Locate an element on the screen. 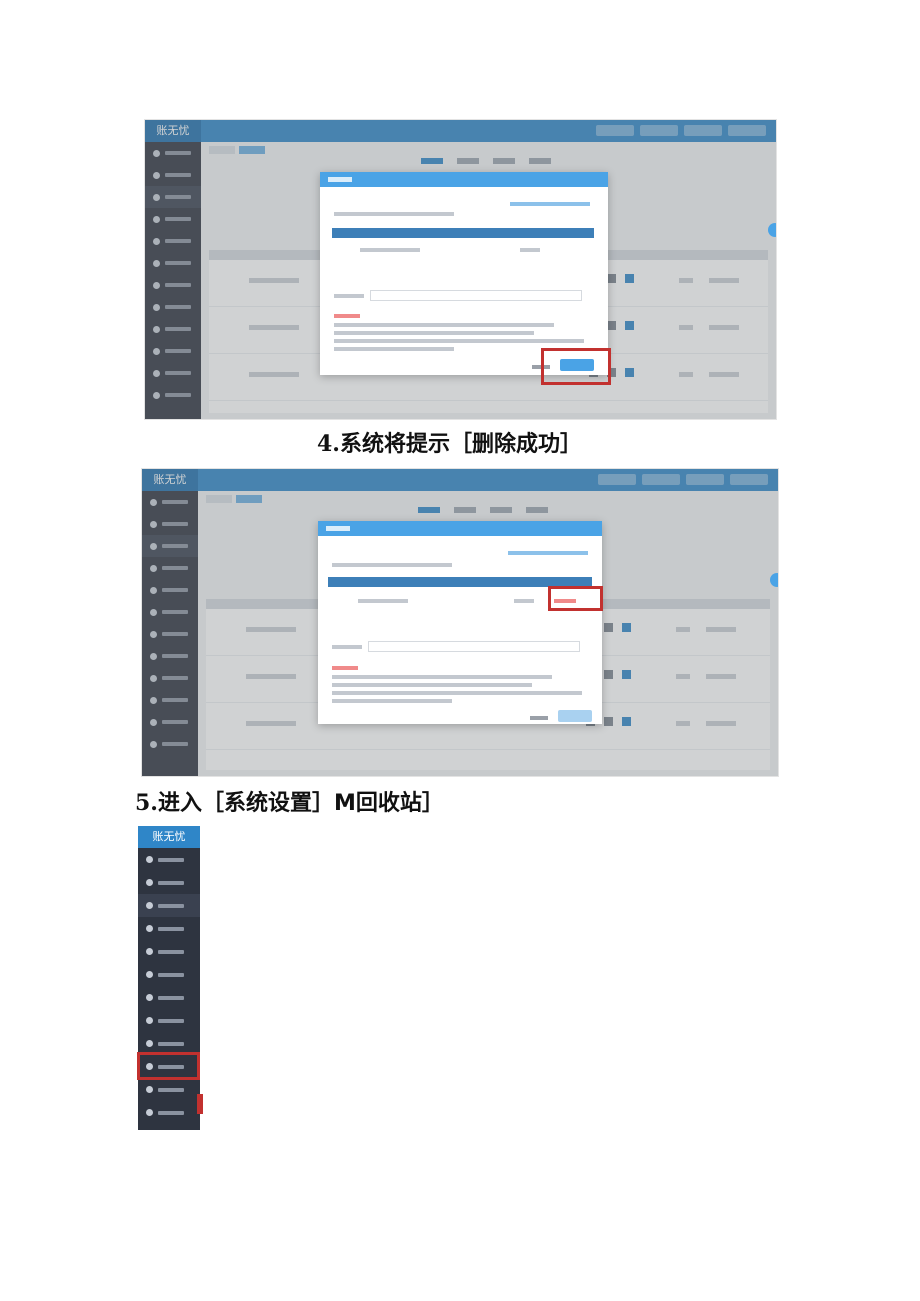 This screenshot has height=1301, width=920. highlight-marker is located at coordinates (200, 1104).